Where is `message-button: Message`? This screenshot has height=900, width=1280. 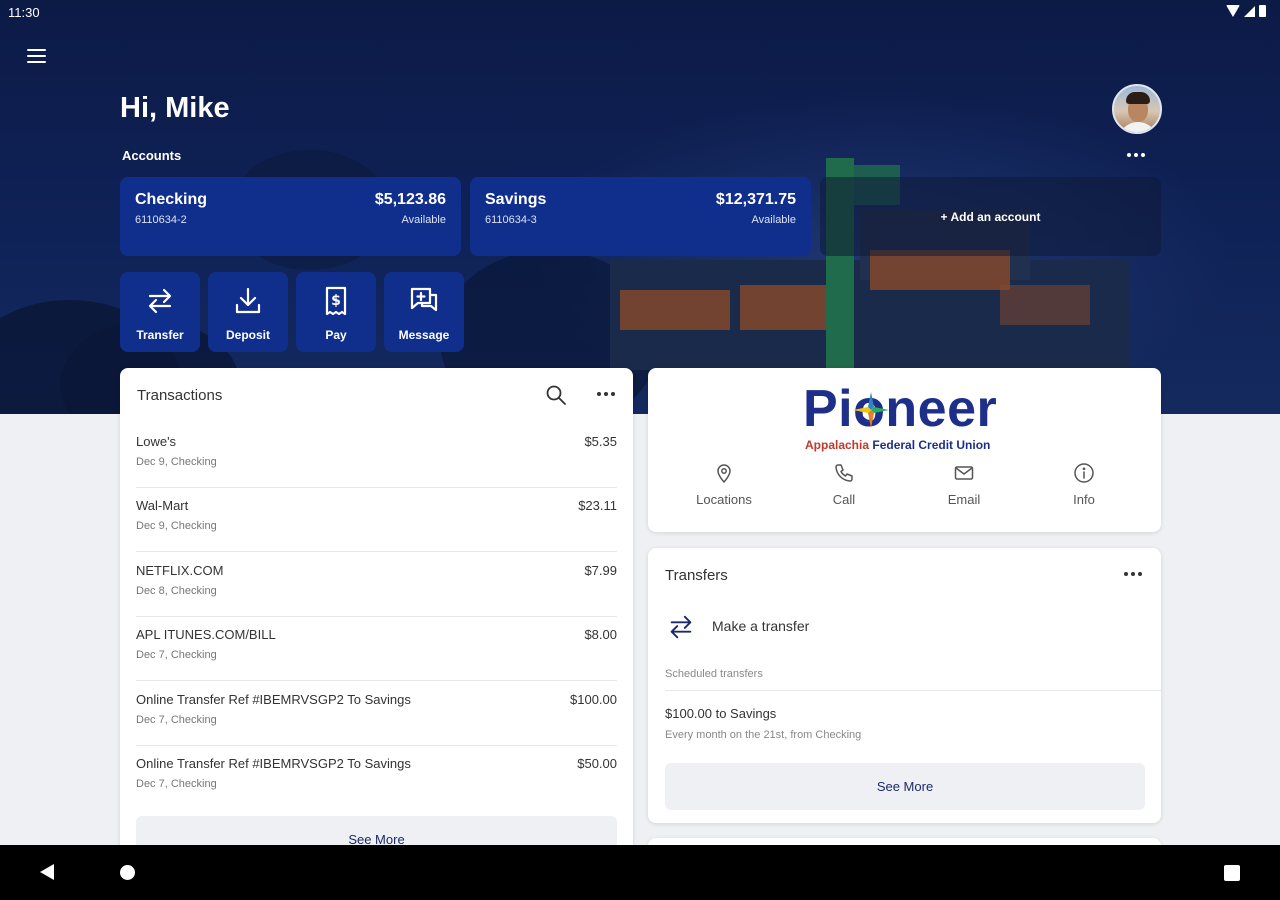
message-button: Message is located at coordinates (424, 312).